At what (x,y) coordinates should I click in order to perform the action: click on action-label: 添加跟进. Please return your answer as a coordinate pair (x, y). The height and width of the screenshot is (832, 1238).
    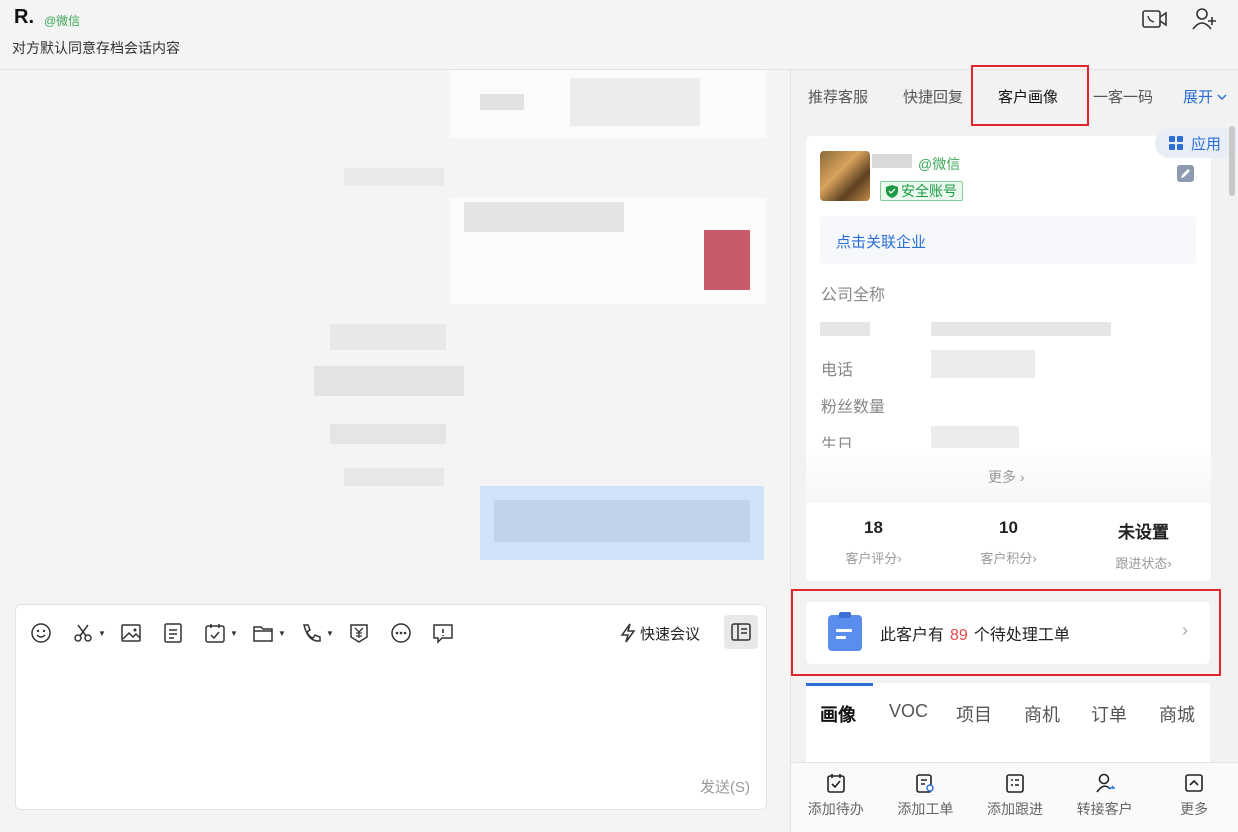
    Looking at the image, I should click on (1014, 809).